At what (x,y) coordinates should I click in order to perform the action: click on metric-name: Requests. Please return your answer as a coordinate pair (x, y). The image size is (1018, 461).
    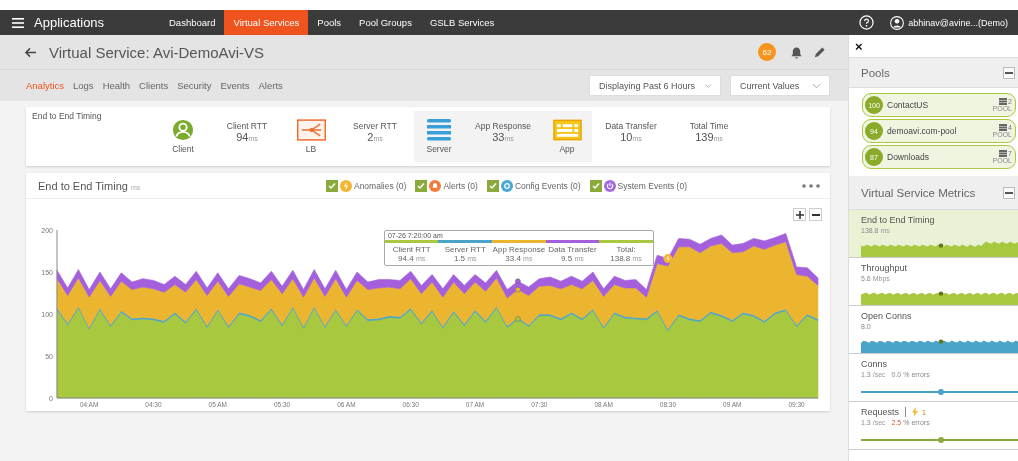
    Looking at the image, I should click on (880, 412).